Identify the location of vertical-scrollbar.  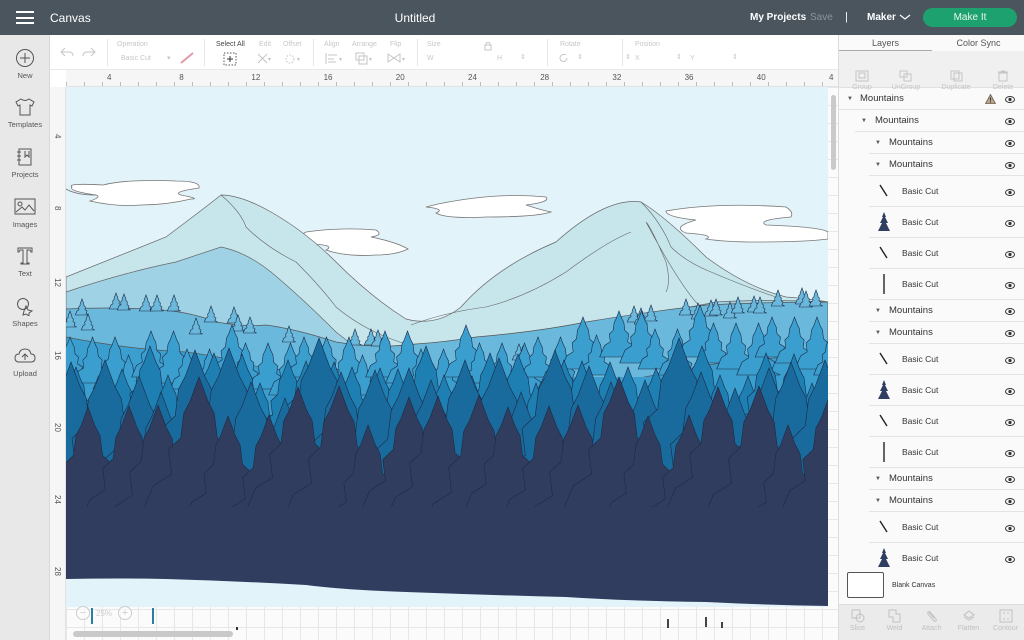
(833, 132).